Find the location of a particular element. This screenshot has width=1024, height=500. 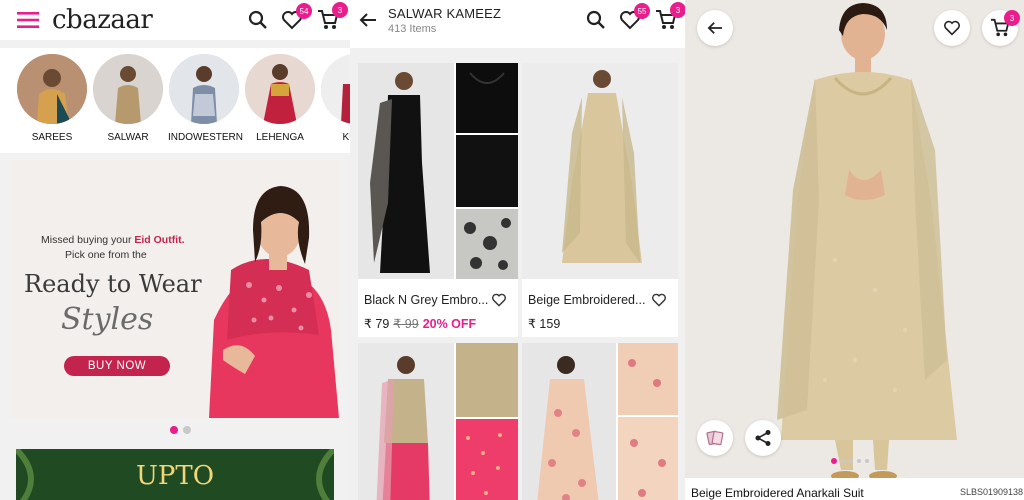

banner-subtext-highlight: Eid Outfit. is located at coordinates (159, 240).